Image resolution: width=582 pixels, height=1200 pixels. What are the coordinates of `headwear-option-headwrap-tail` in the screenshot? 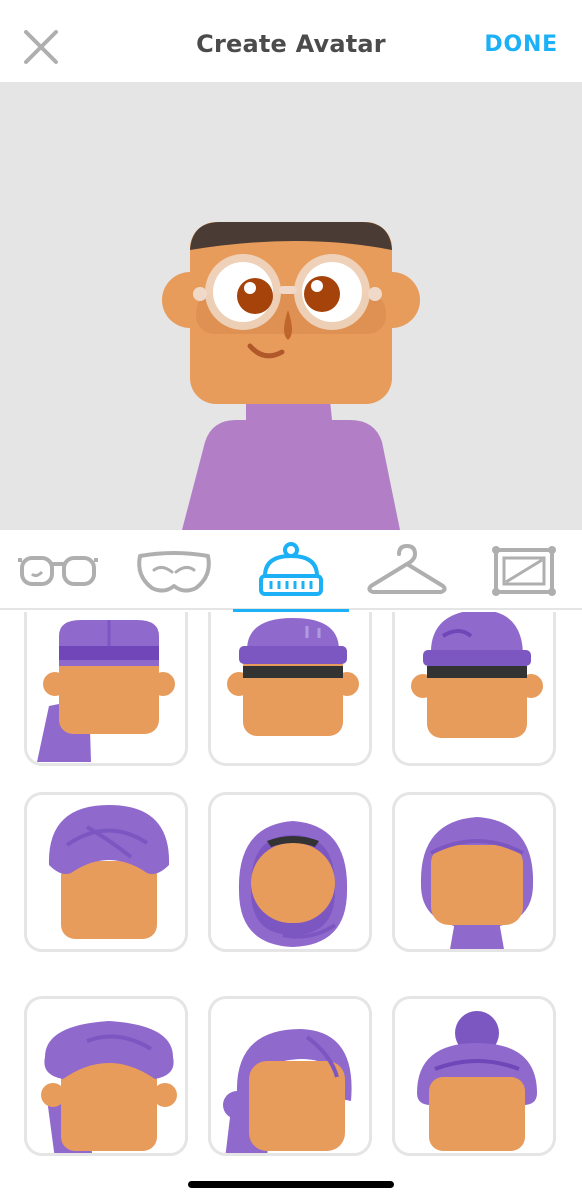 It's located at (106, 689).